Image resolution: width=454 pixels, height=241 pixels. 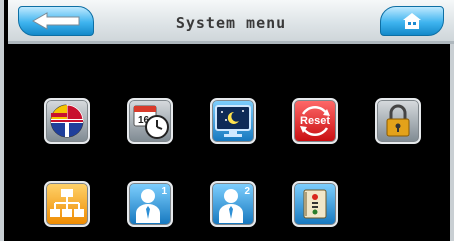 I want to click on lock-icon, so click(x=398, y=120).